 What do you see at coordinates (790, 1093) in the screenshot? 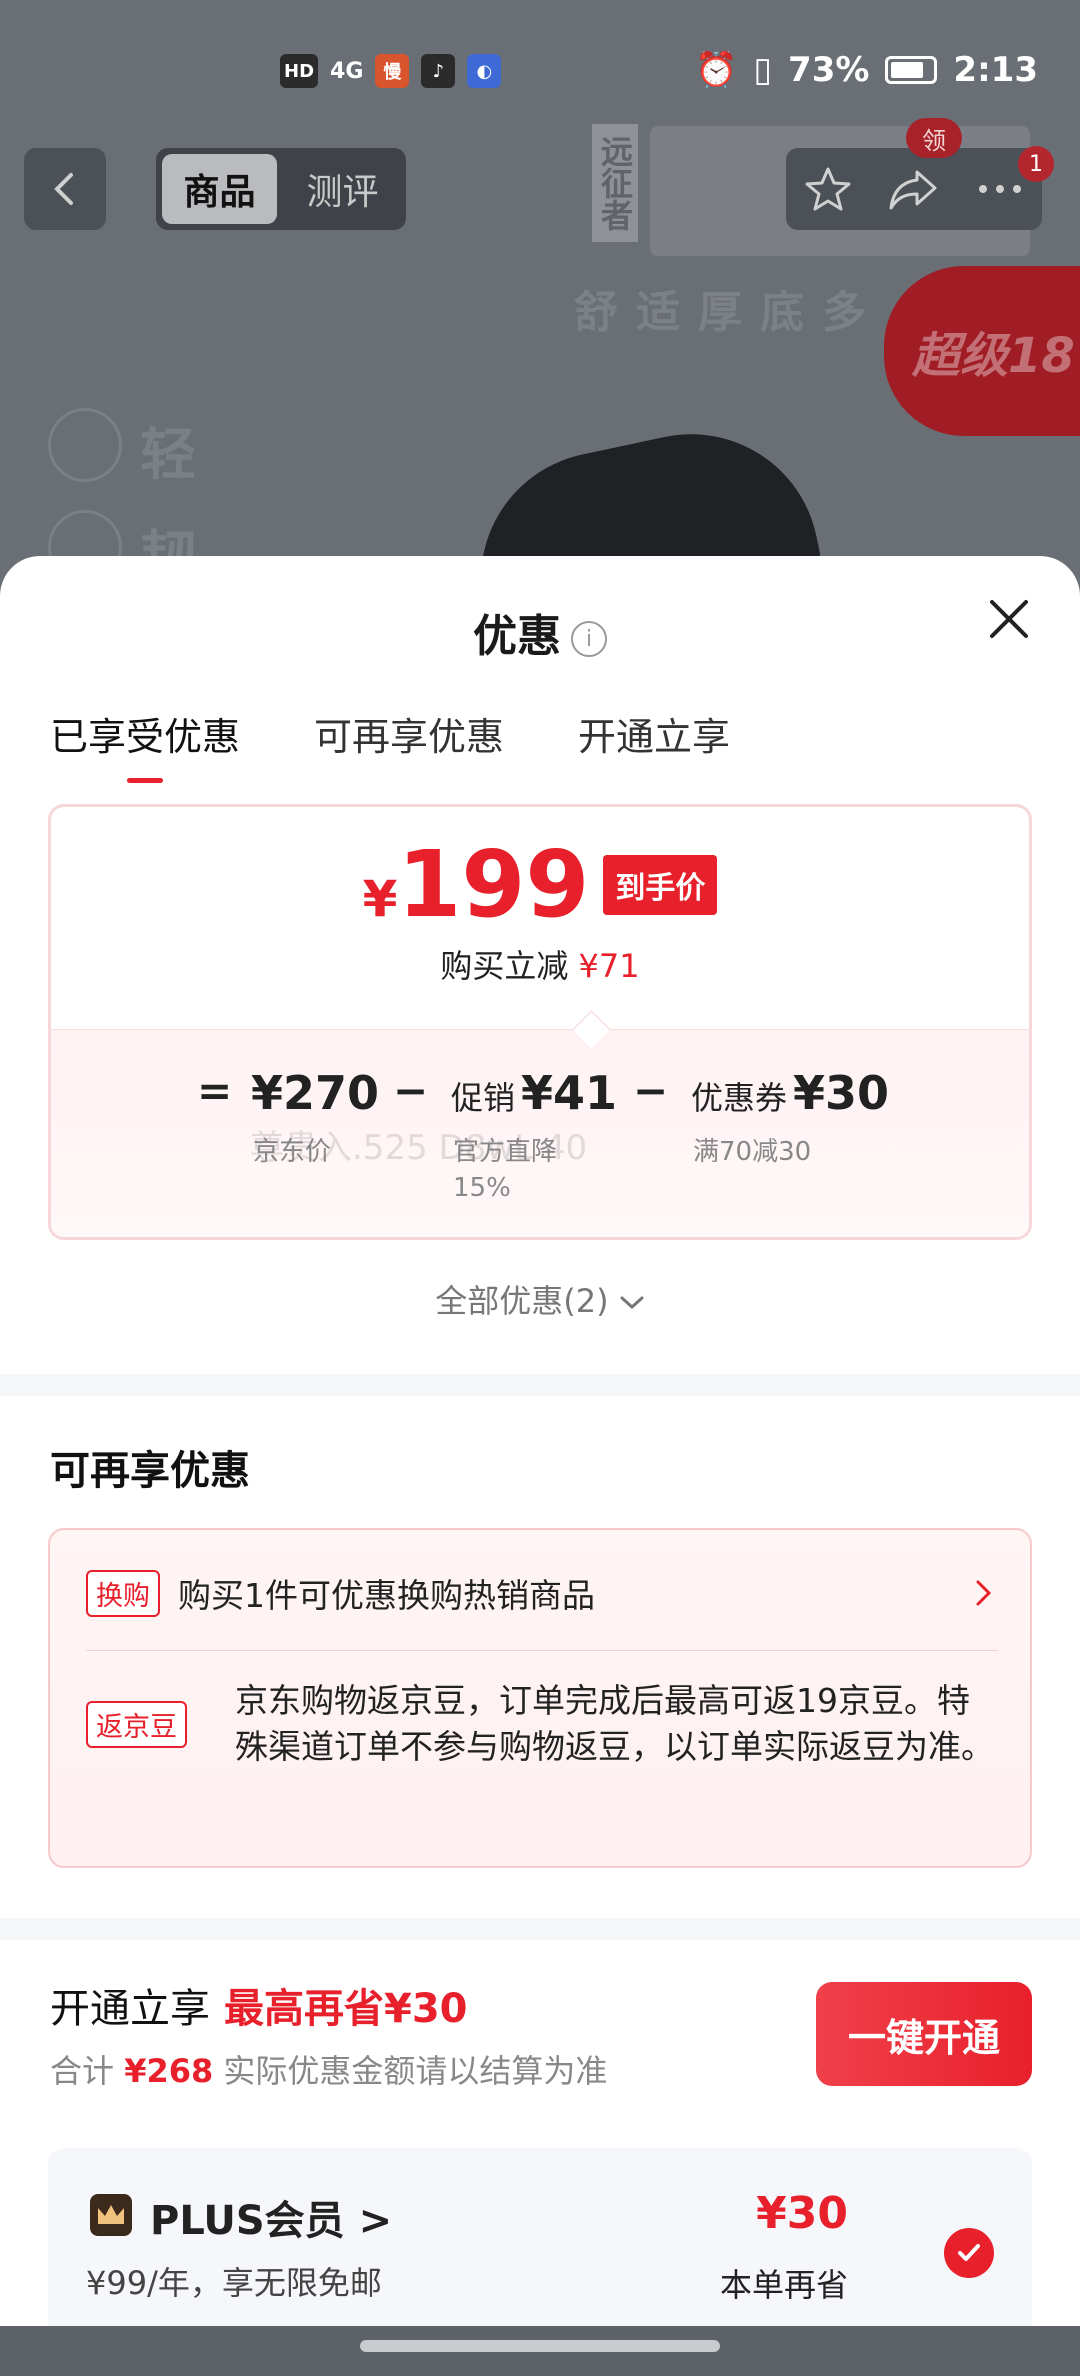
I see `coupon-amount: 优惠券 ¥30` at bounding box center [790, 1093].